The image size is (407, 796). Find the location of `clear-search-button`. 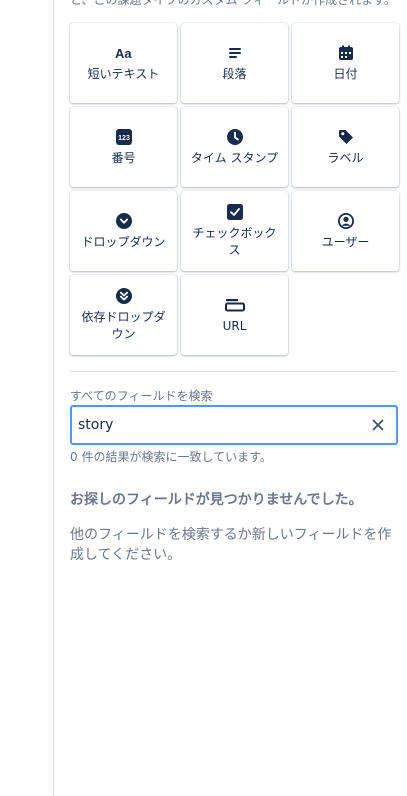

clear-search-button is located at coordinates (378, 425).